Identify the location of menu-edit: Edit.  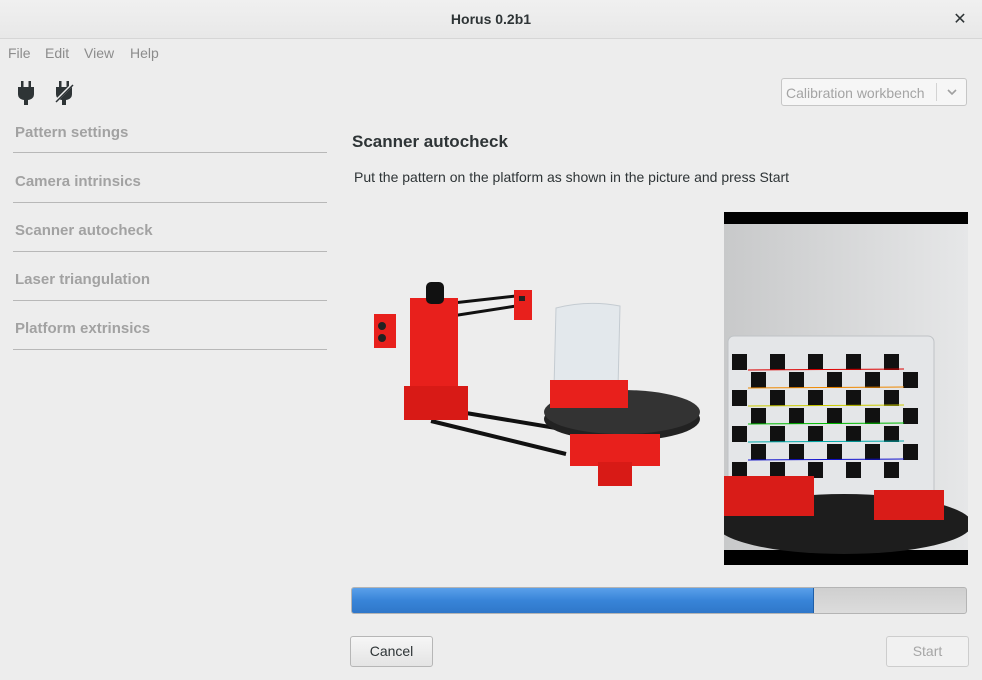
(57, 53).